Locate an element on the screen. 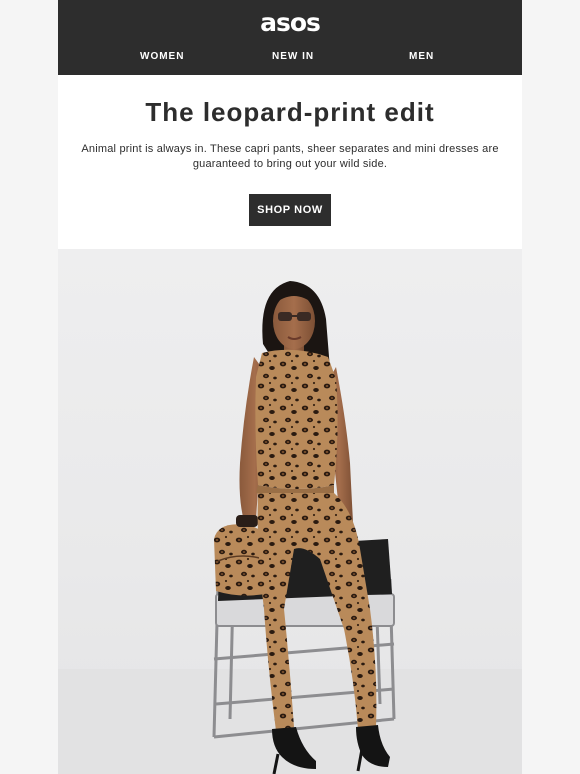 Image resolution: width=580 pixels, height=774 pixels. nav-link-new-in: NEW IN is located at coordinates (293, 57).